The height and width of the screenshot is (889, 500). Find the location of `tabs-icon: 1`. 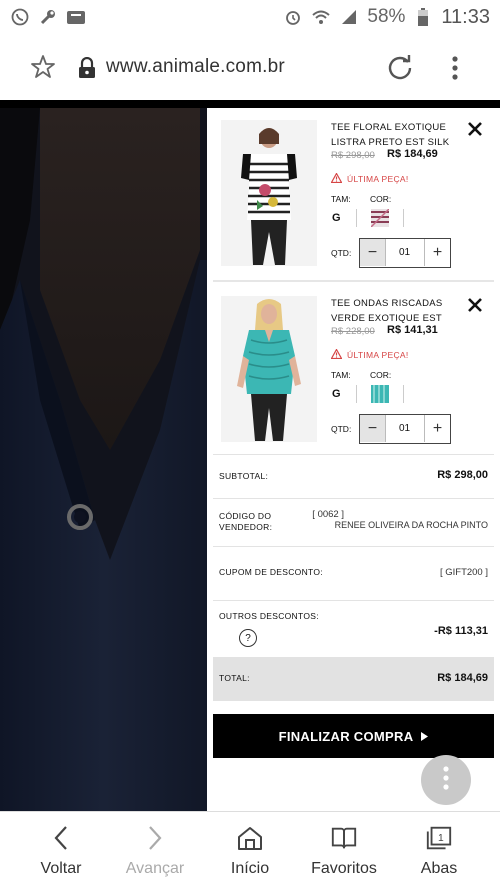

tabs-icon: 1 is located at coordinates (439, 838).